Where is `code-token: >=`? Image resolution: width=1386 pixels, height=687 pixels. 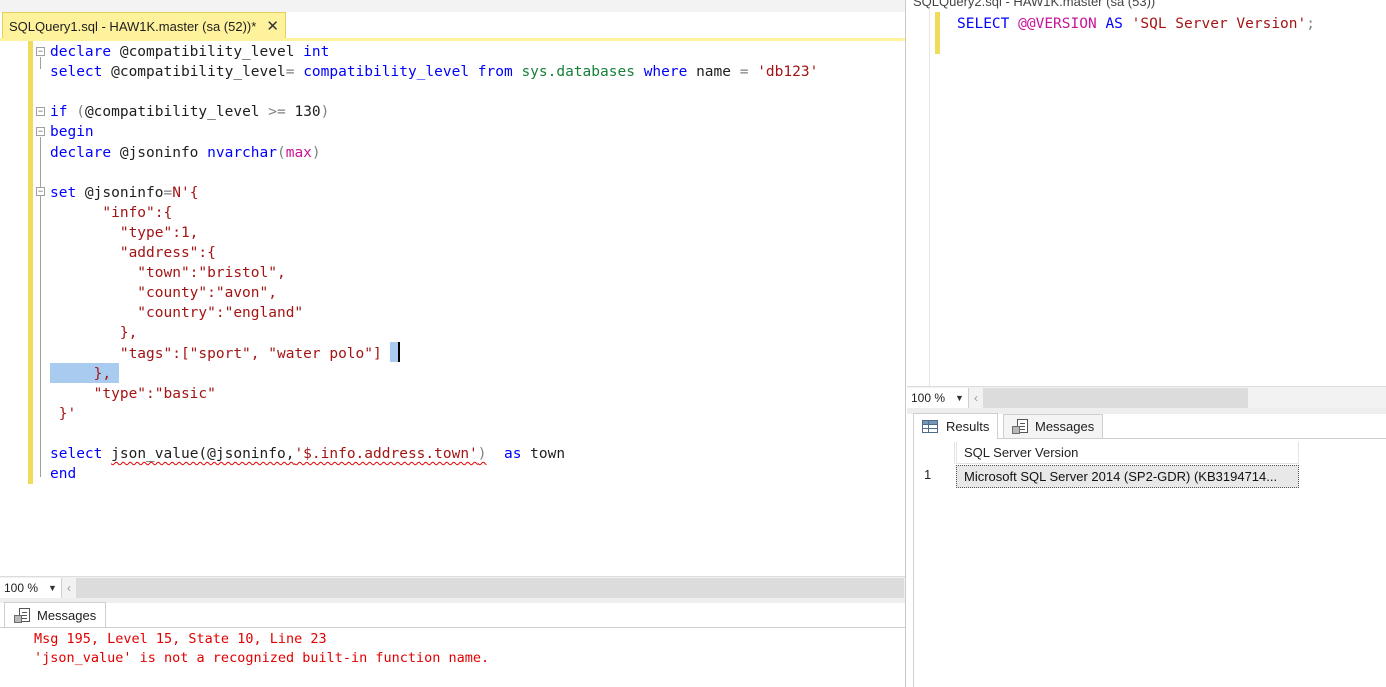 code-token: >= is located at coordinates (277, 112).